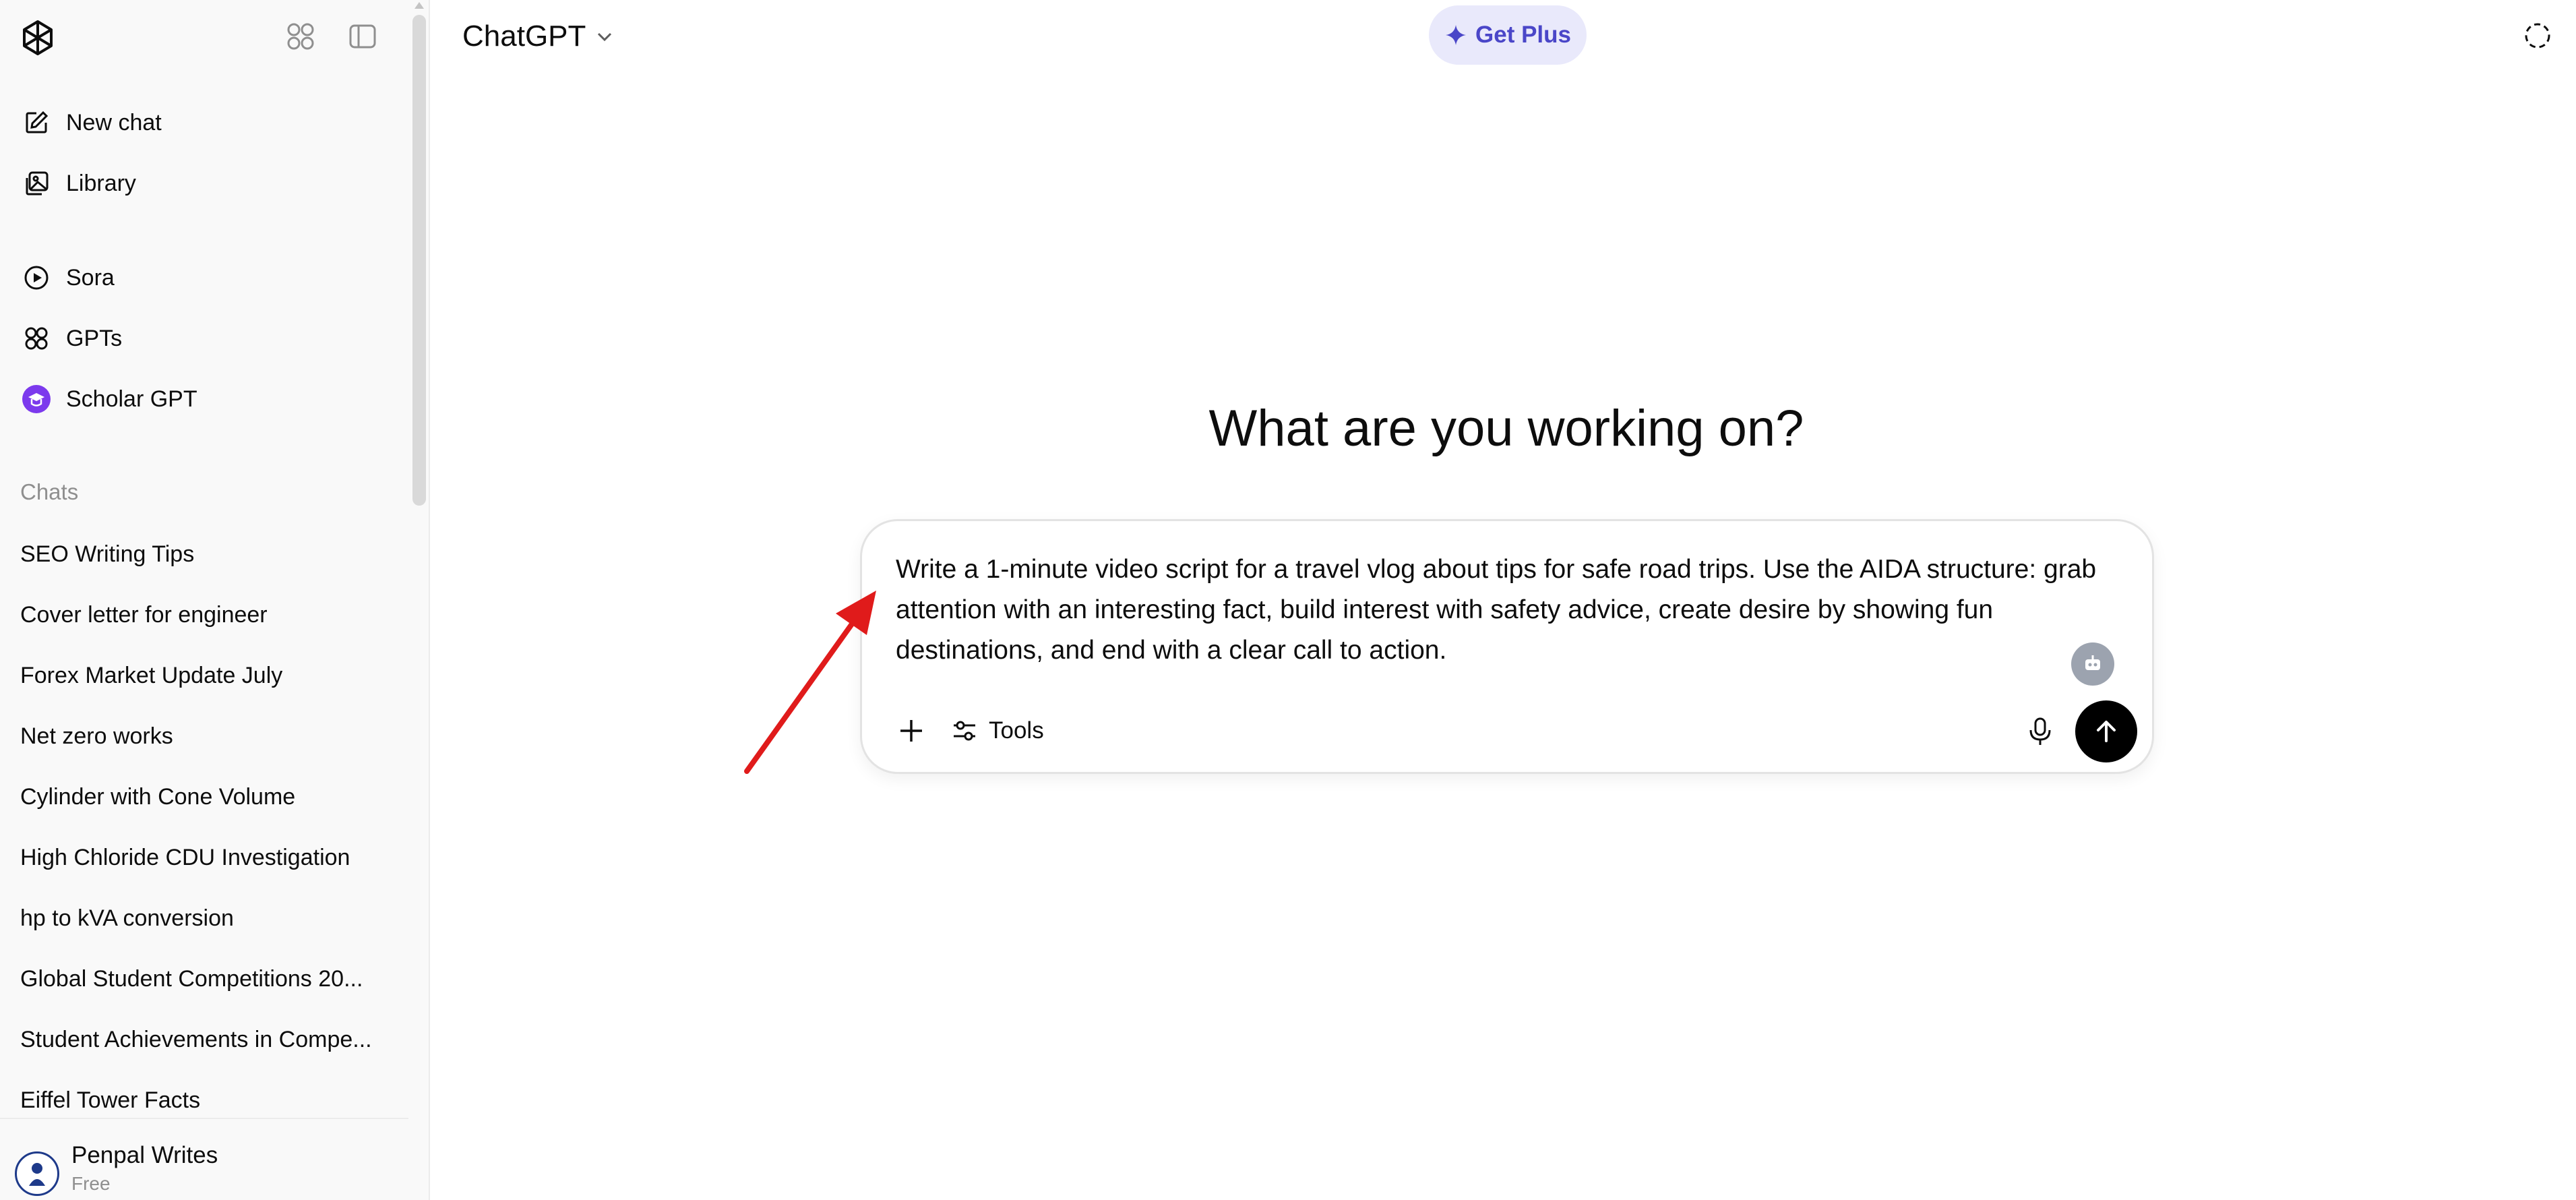 Image resolution: width=2576 pixels, height=1200 pixels. What do you see at coordinates (205, 278) in the screenshot?
I see `sidebar-item-sora: Sora` at bounding box center [205, 278].